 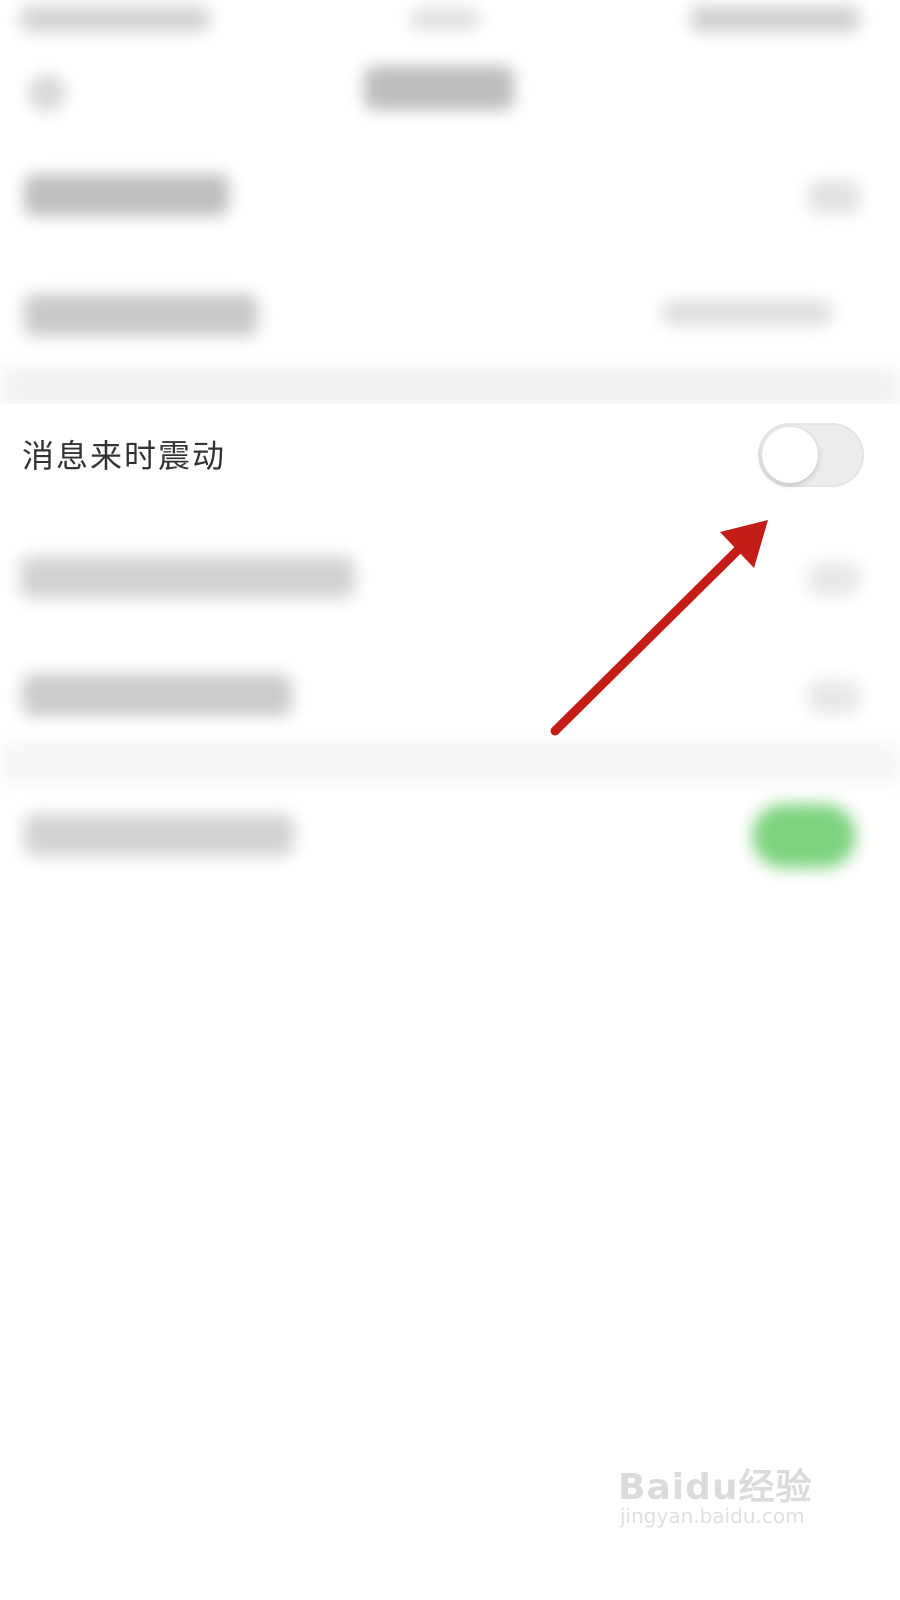 What do you see at coordinates (712, 1516) in the screenshot?
I see `watermark-url: jingyan.baidu.com` at bounding box center [712, 1516].